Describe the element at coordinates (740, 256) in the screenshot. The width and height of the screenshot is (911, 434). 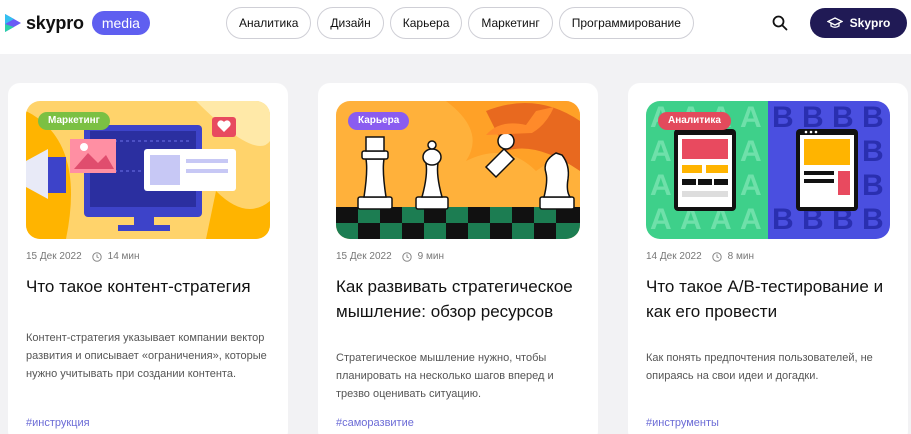
I see `read-time: 8 мин` at that location.